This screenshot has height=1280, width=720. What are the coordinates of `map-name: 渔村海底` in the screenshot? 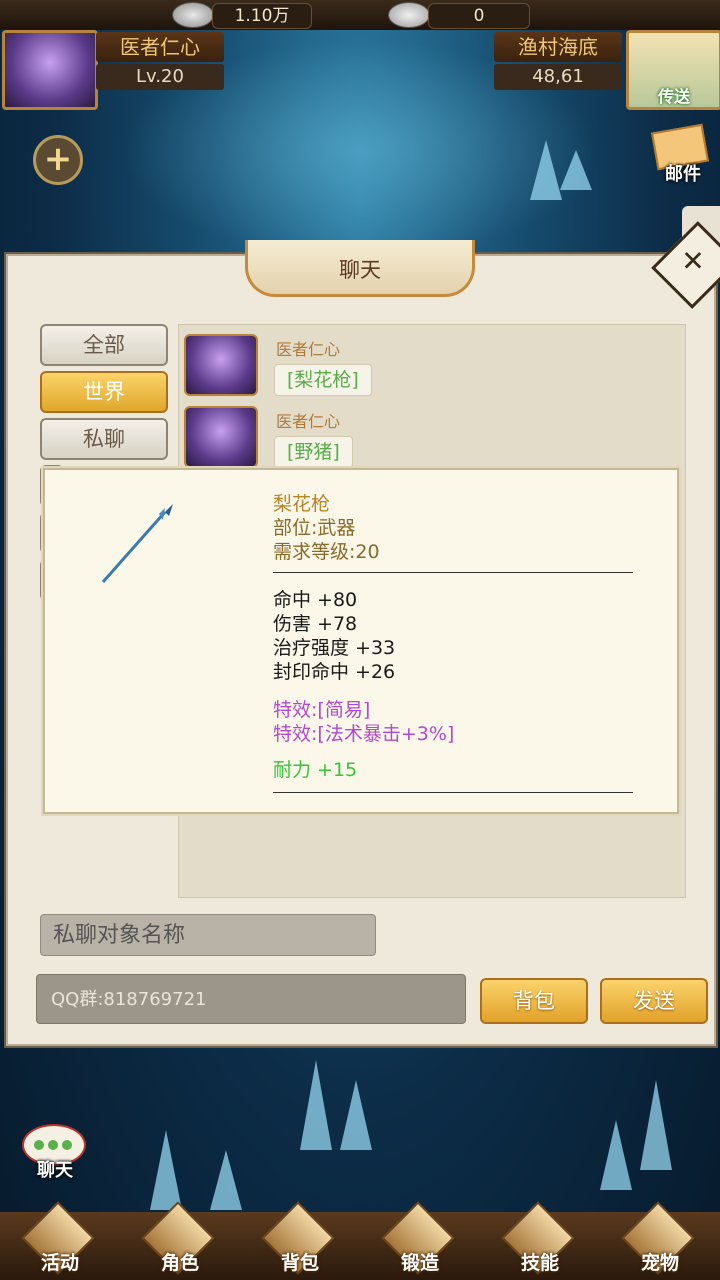 It's located at (558, 47).